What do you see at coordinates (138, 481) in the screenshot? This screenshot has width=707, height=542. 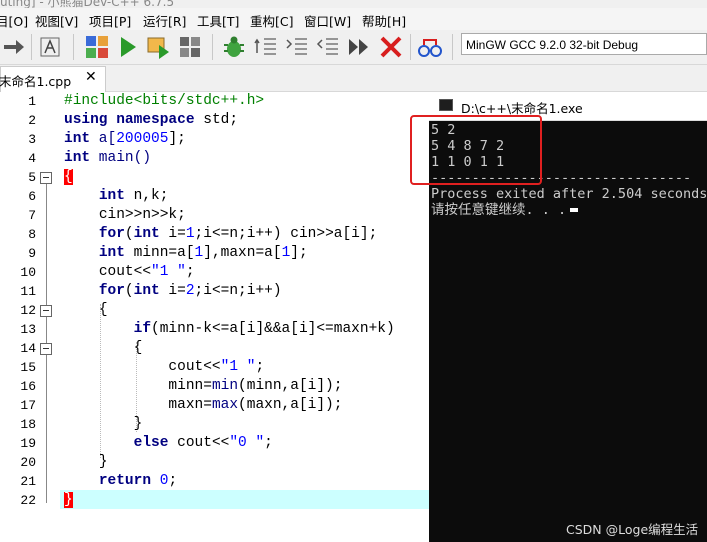 I see `code-line-21: return 0;` at bounding box center [138, 481].